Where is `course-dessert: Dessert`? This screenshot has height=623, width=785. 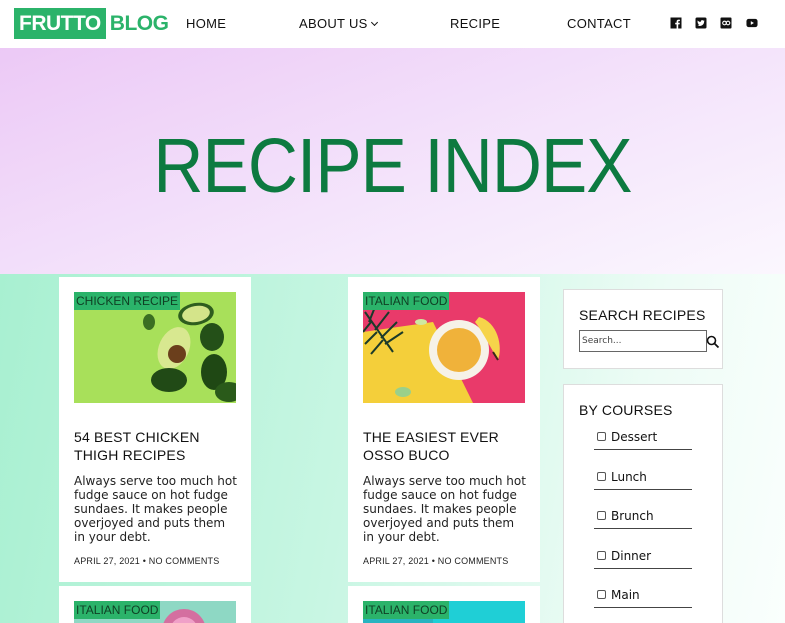 course-dessert: Dessert is located at coordinates (643, 440).